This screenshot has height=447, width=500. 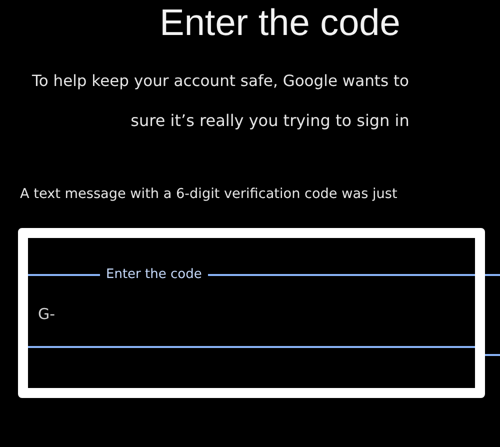 I want to click on field-value: G-, so click(x=47, y=314).